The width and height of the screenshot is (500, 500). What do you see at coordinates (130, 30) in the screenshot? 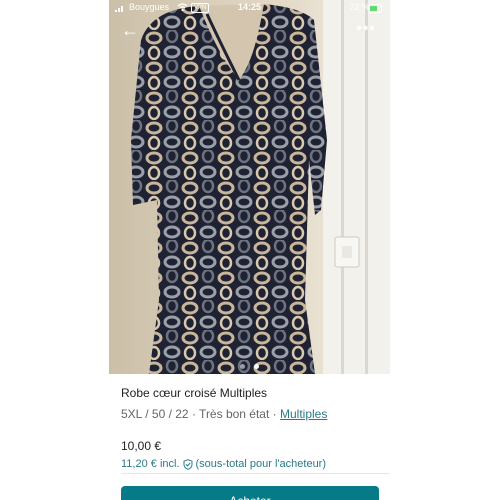
I see `back-arrow-icon: ←` at bounding box center [130, 30].